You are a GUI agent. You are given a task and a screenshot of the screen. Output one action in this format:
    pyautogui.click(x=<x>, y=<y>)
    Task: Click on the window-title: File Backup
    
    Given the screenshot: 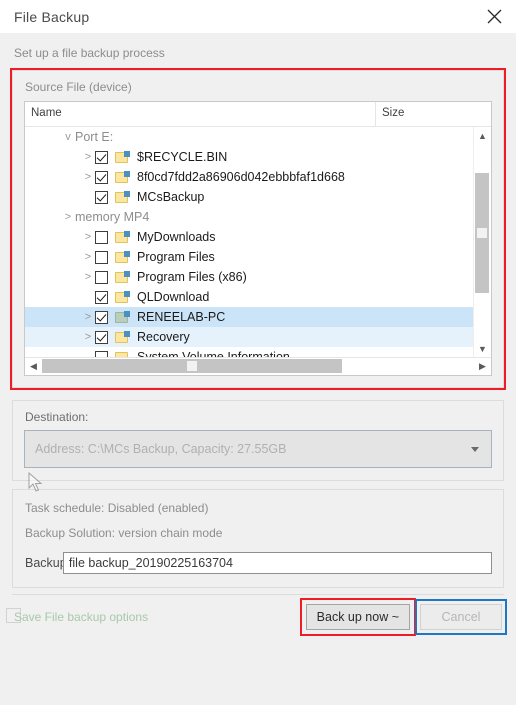 What is the action you would take?
    pyautogui.click(x=52, y=16)
    